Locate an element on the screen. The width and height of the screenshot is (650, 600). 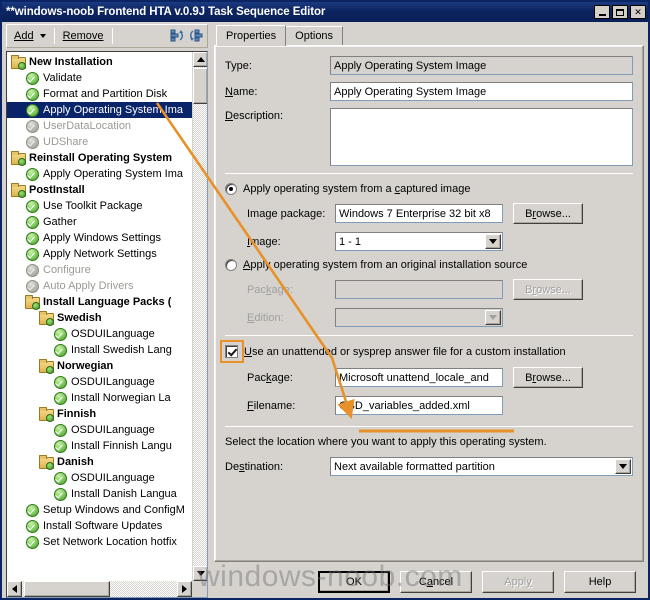
tree-item: Use Toolkit Package is located at coordinates (99, 206).